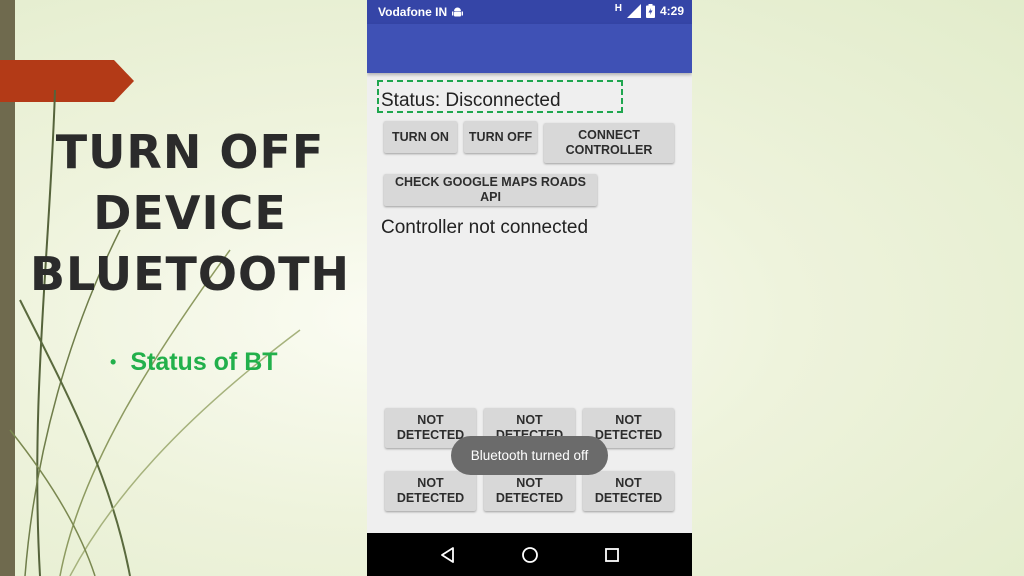  What do you see at coordinates (413, 12) in the screenshot?
I see `carrier-name: Vodafone IN` at bounding box center [413, 12].